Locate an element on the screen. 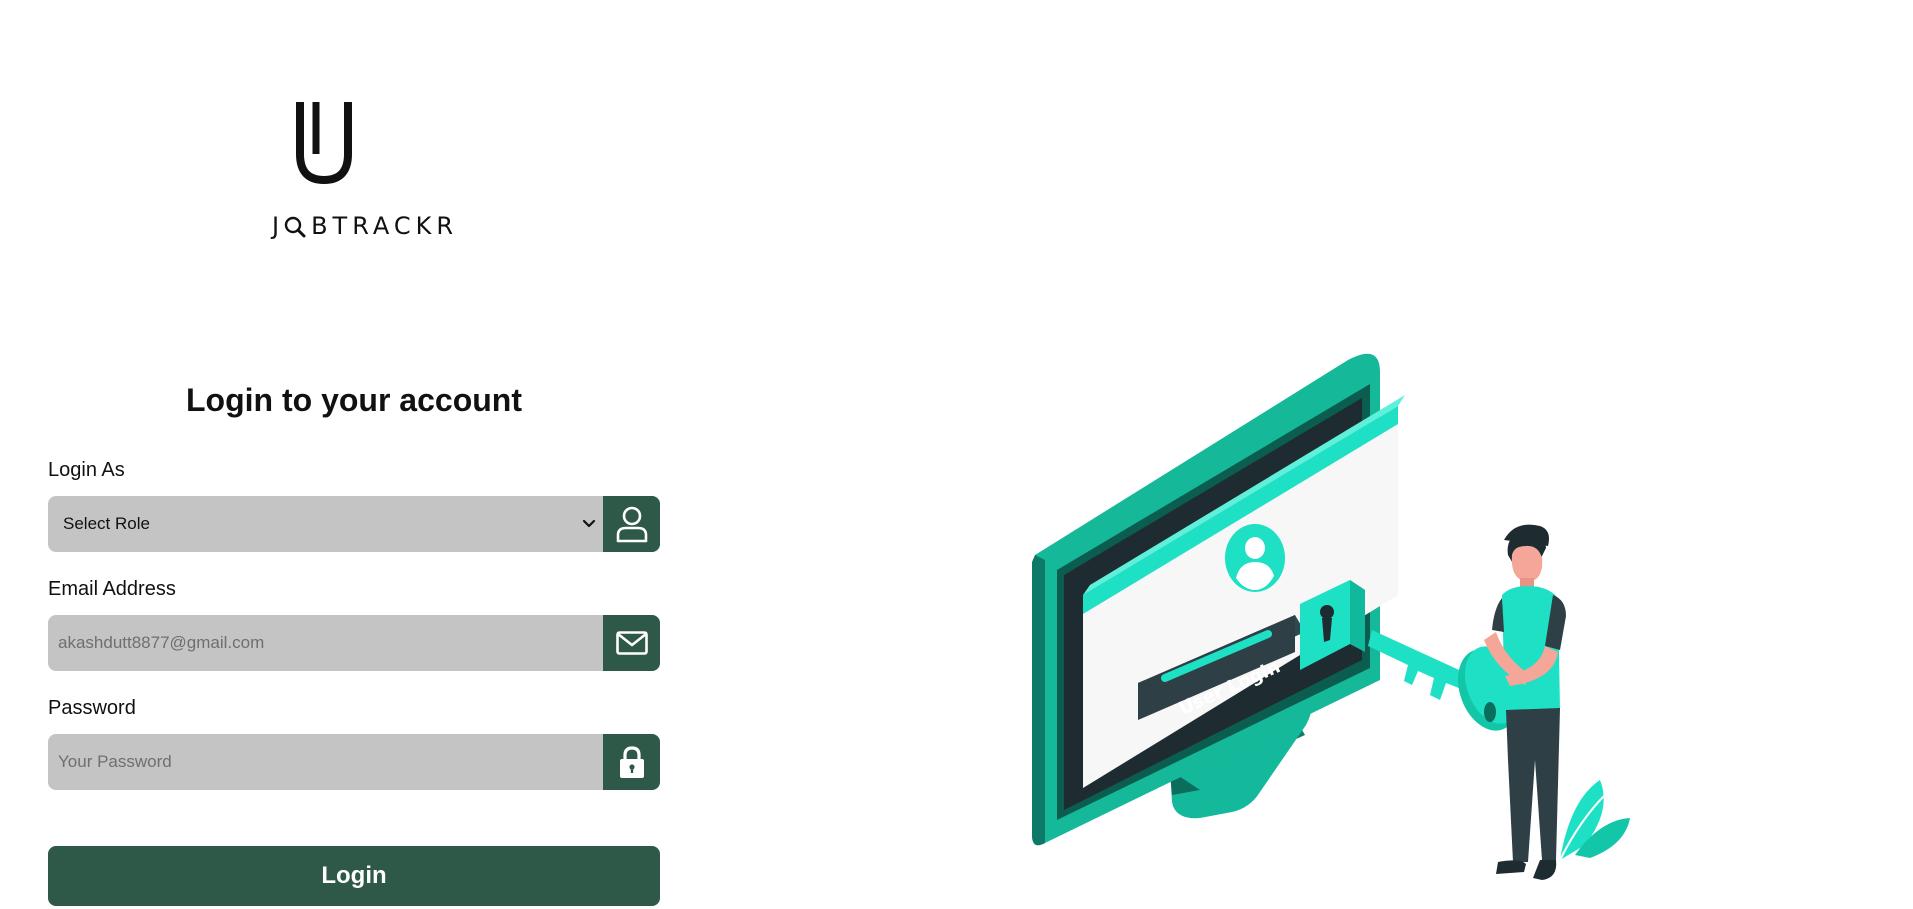 This screenshot has width=1913, height=909. role-select: Select Role is located at coordinates (354, 524).